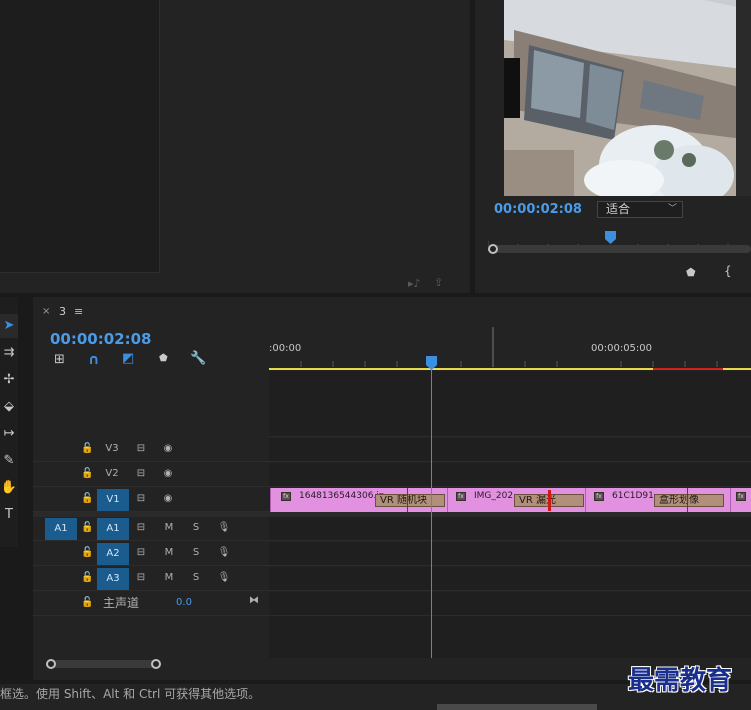  I want to click on lane-a1, so click(510, 529).